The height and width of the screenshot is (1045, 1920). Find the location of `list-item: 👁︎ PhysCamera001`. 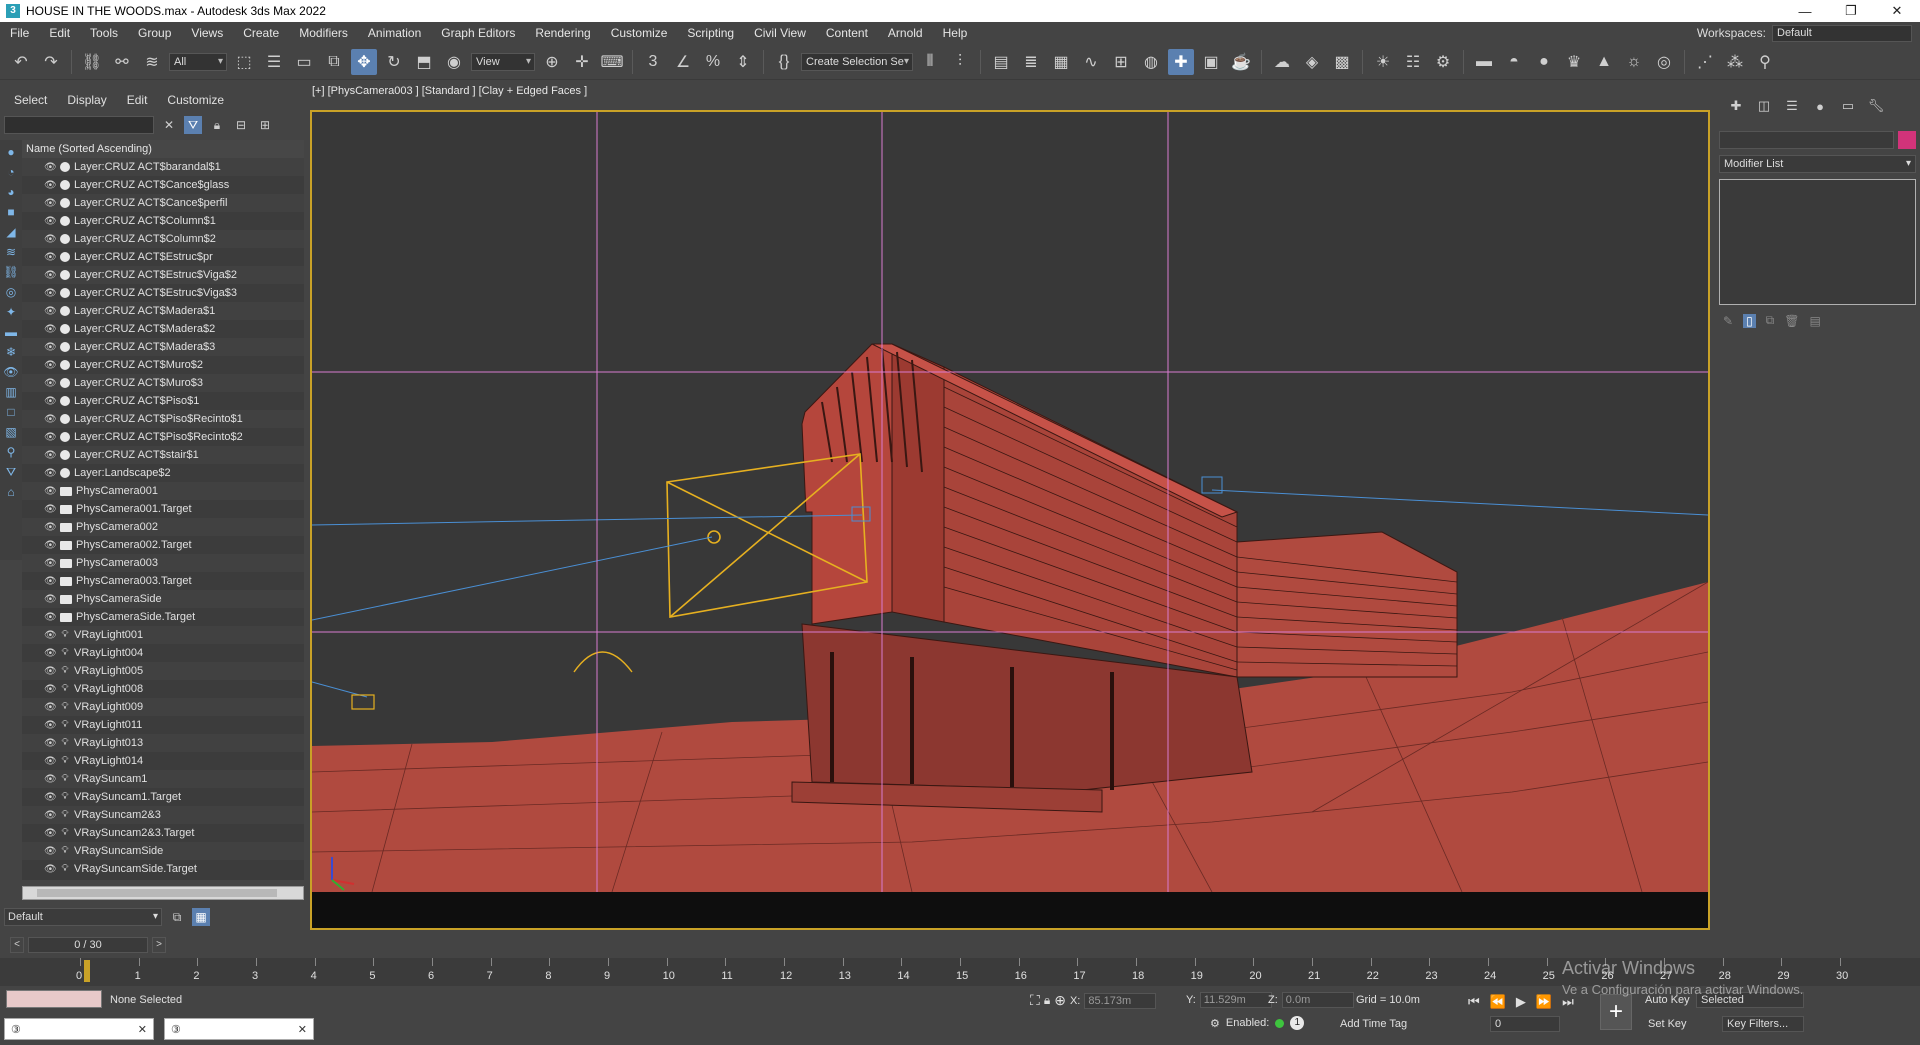

list-item: 👁︎ PhysCamera001 is located at coordinates (163, 491).